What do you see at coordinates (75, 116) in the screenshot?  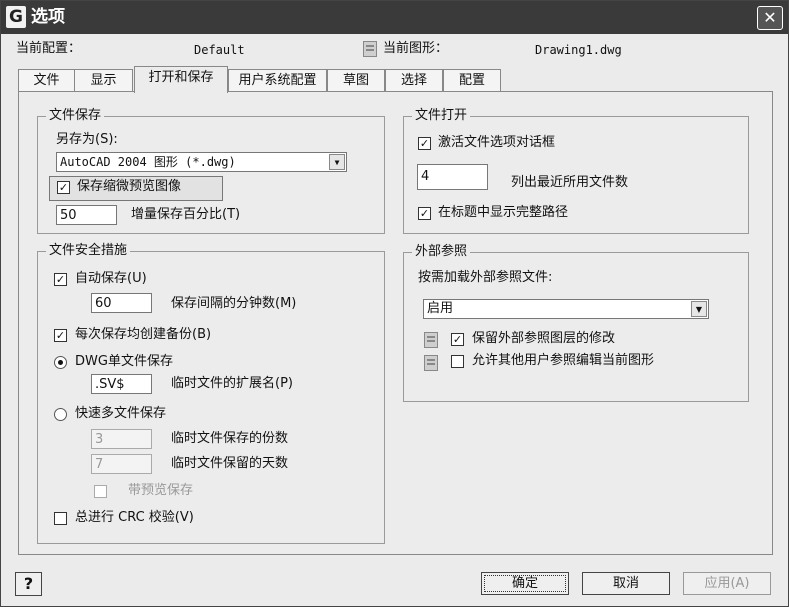 I see `file-save-legend: 文件保存` at bounding box center [75, 116].